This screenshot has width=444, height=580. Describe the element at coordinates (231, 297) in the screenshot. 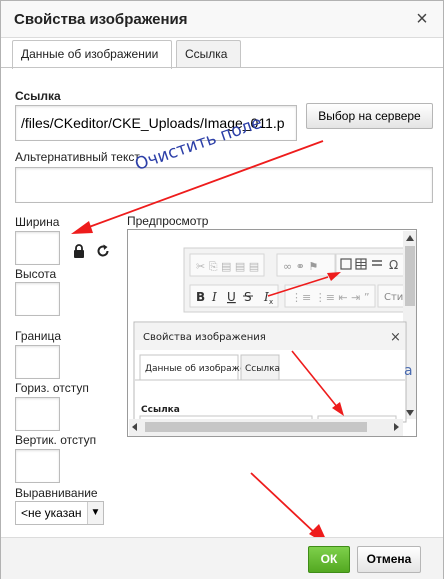

I see `svg-text: U` at that location.